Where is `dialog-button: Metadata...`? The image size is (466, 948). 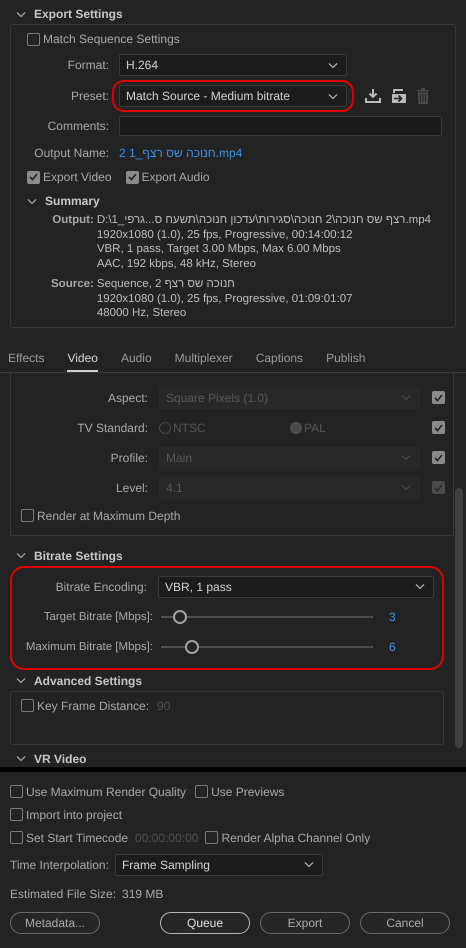 dialog-button: Metadata... is located at coordinates (55, 923).